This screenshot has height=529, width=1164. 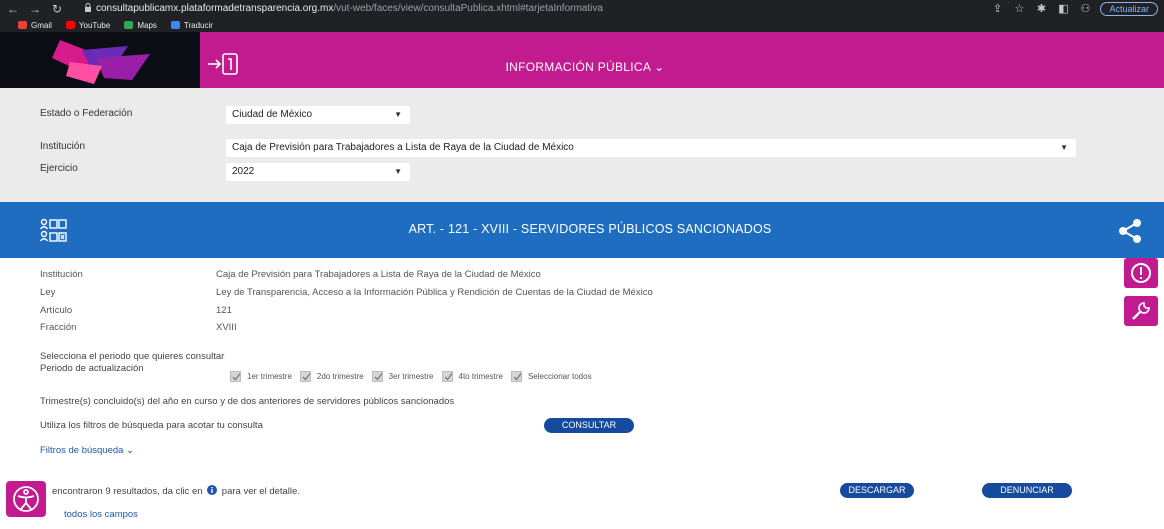 What do you see at coordinates (582, 25) in the screenshot?
I see `bookmarks-bar: Gmail YouTube Maps Traducir` at bounding box center [582, 25].